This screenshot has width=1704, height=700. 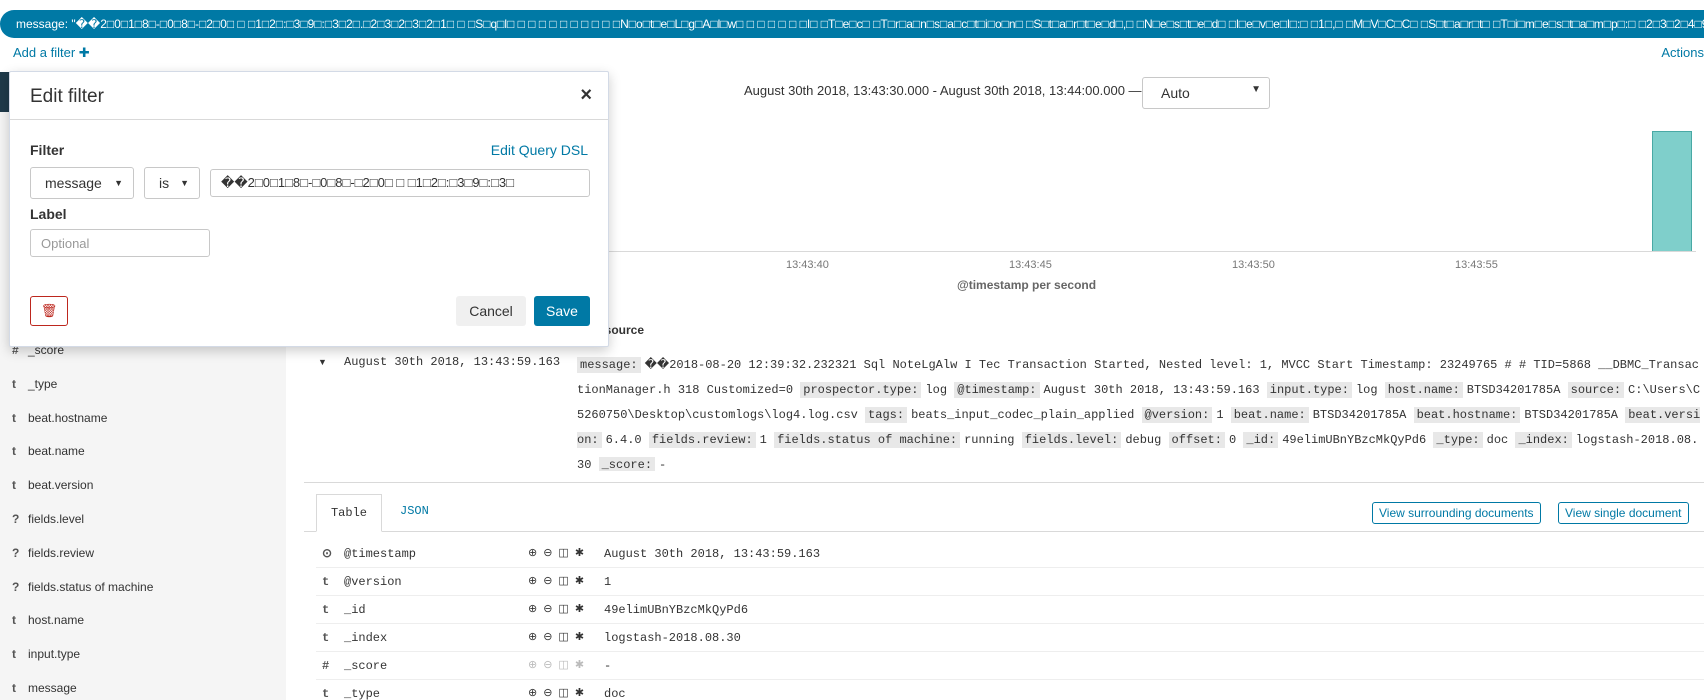 What do you see at coordinates (539, 150) in the screenshot?
I see `edit-query-dsl-link: Edit Query DSL` at bounding box center [539, 150].